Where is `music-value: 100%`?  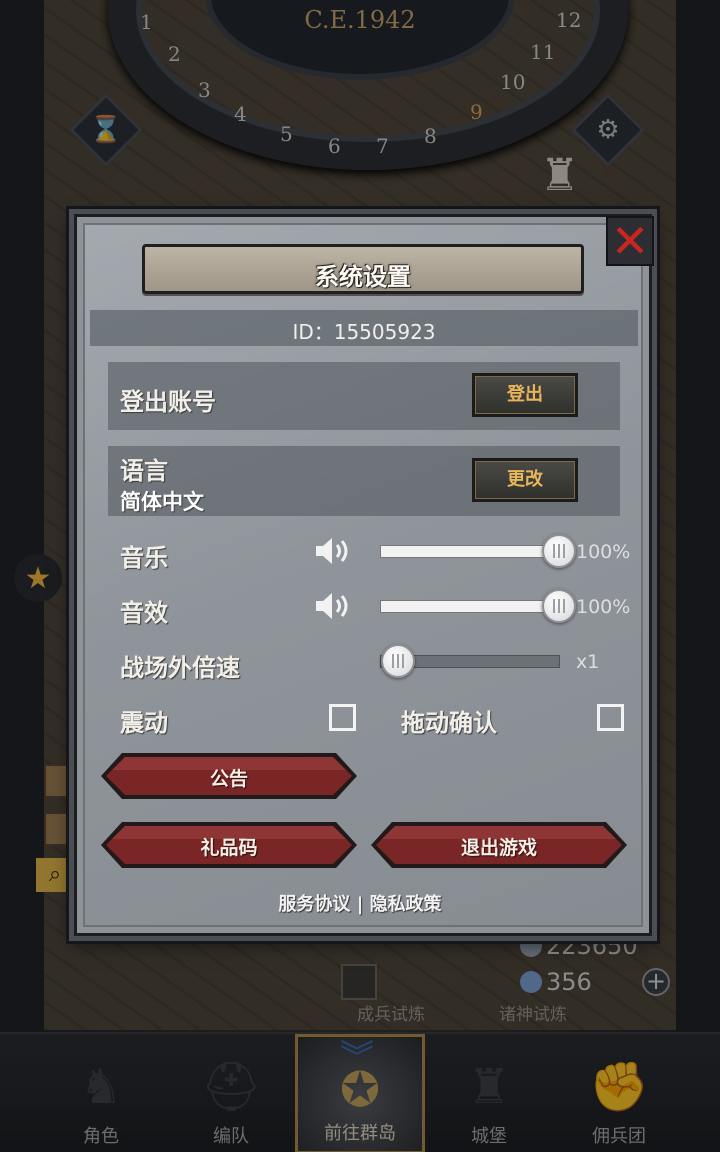 music-value: 100% is located at coordinates (603, 552).